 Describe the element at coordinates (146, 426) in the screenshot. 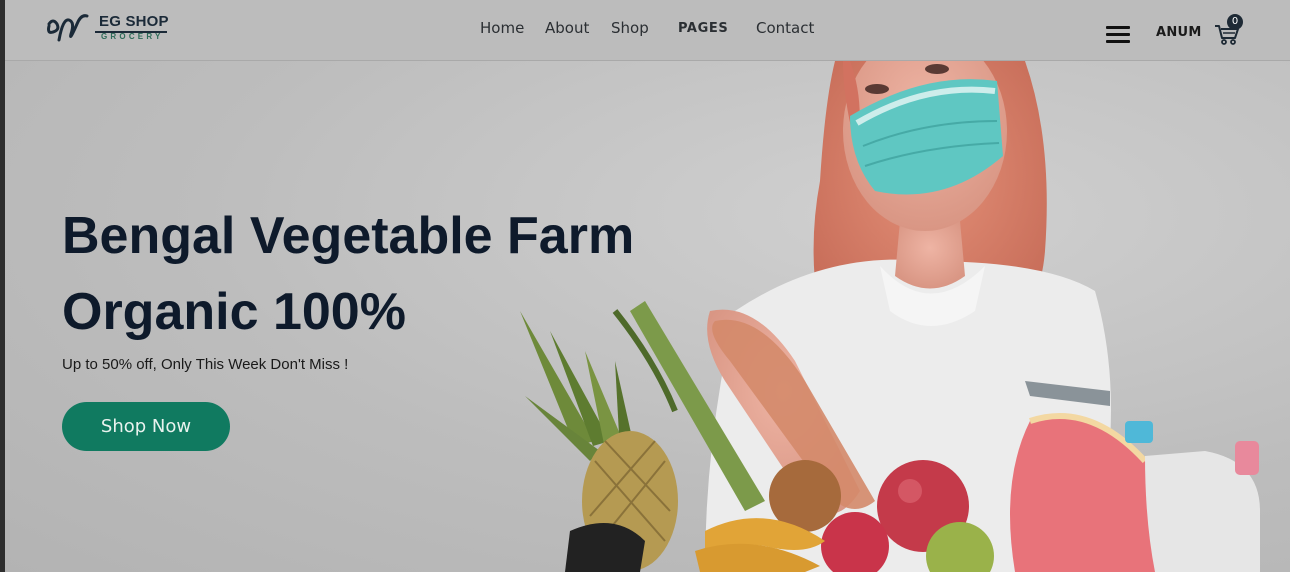

I see `shop-now-button: Shop Now` at that location.